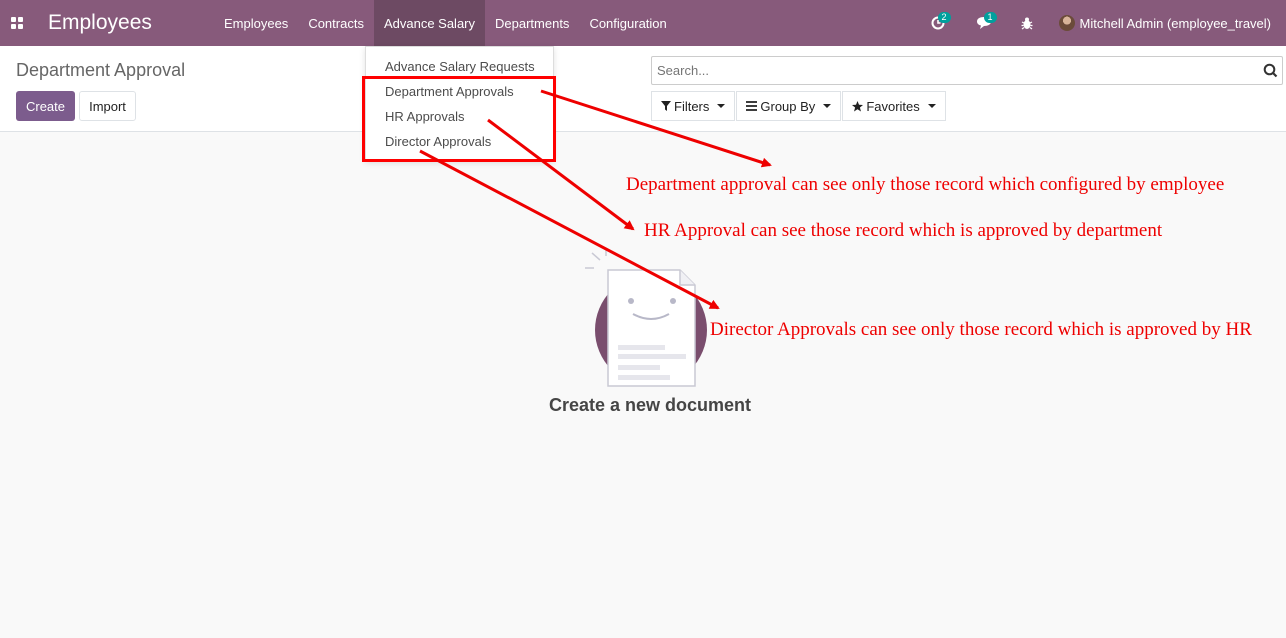  I want to click on favorites-label: Favorites, so click(893, 106).